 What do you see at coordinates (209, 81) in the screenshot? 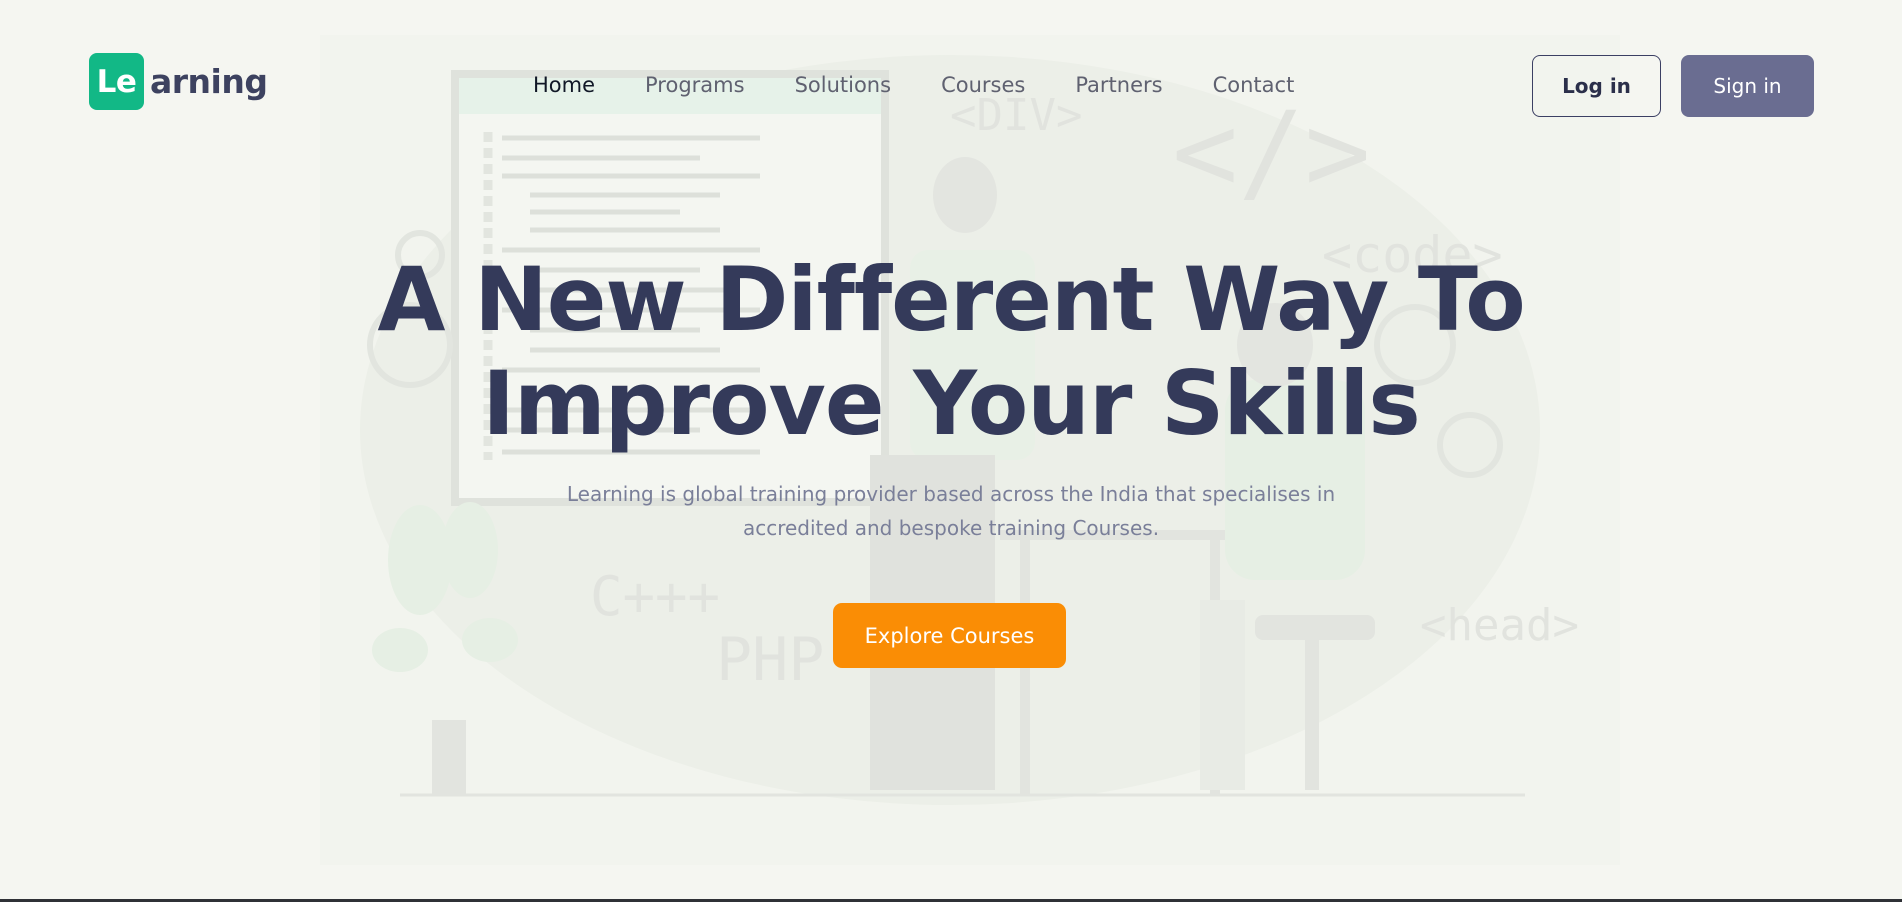
I see `logo-wordmark: arning` at bounding box center [209, 81].